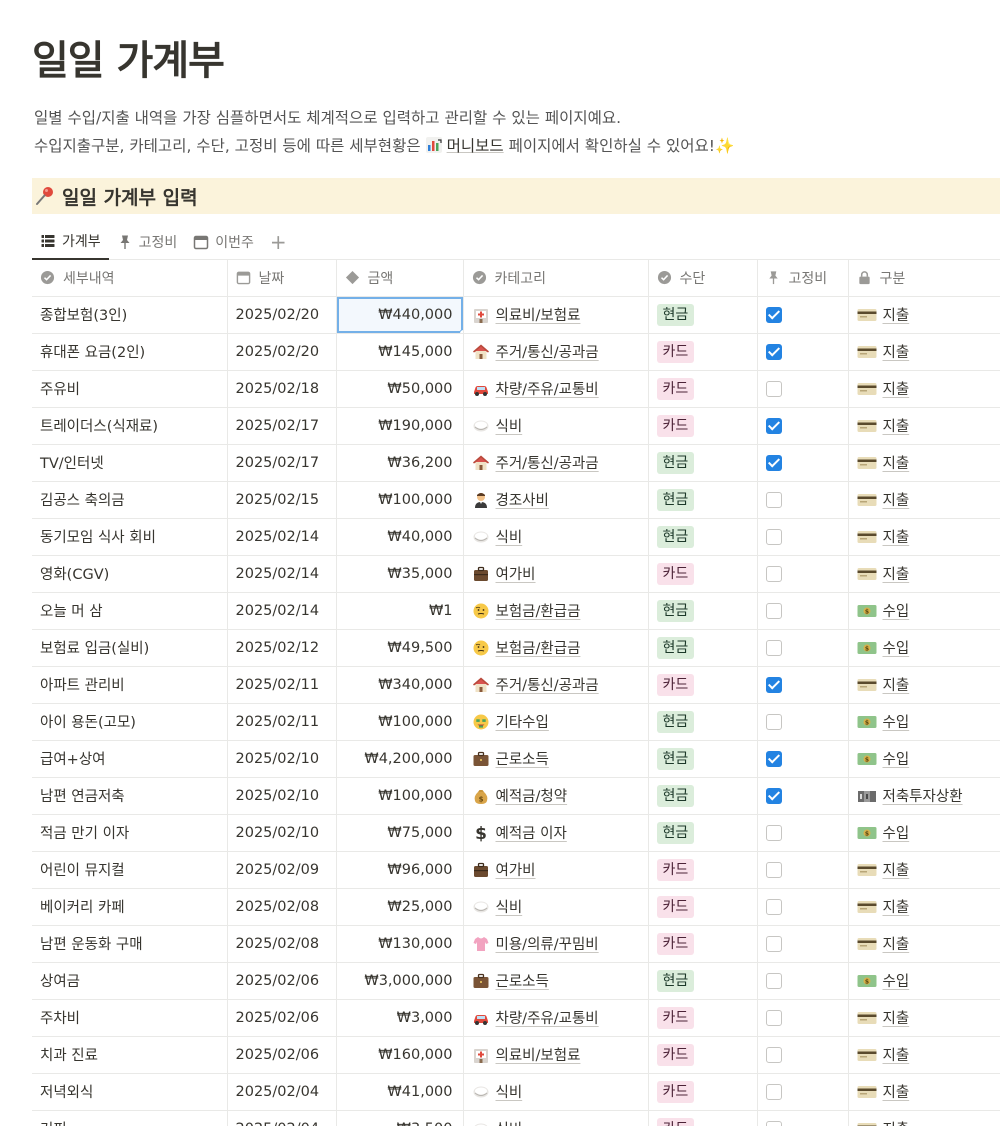  What do you see at coordinates (516, 1055) in the screenshot?
I see `table-row: 치과 진료 2025/02/06 ₩160,000 의료비/보험료 카드 지출` at bounding box center [516, 1055].